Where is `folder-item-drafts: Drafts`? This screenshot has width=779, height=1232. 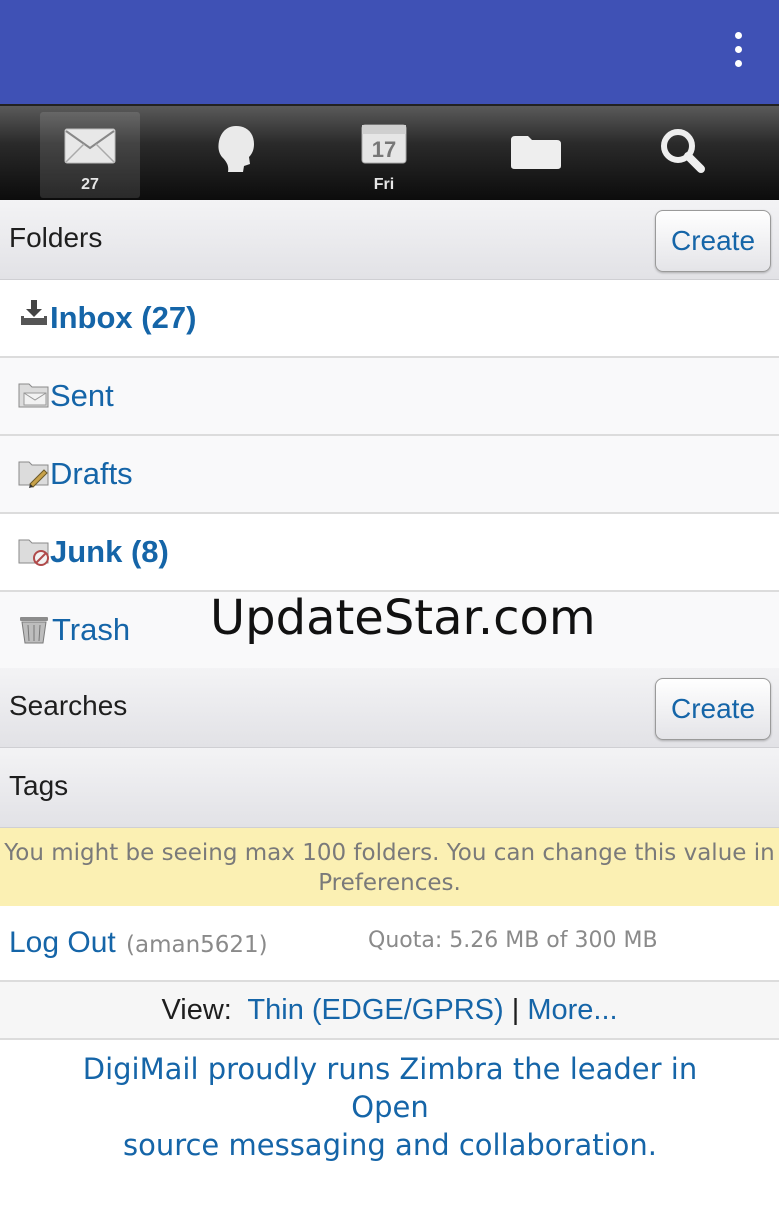 folder-item-drafts: Drafts is located at coordinates (389, 475).